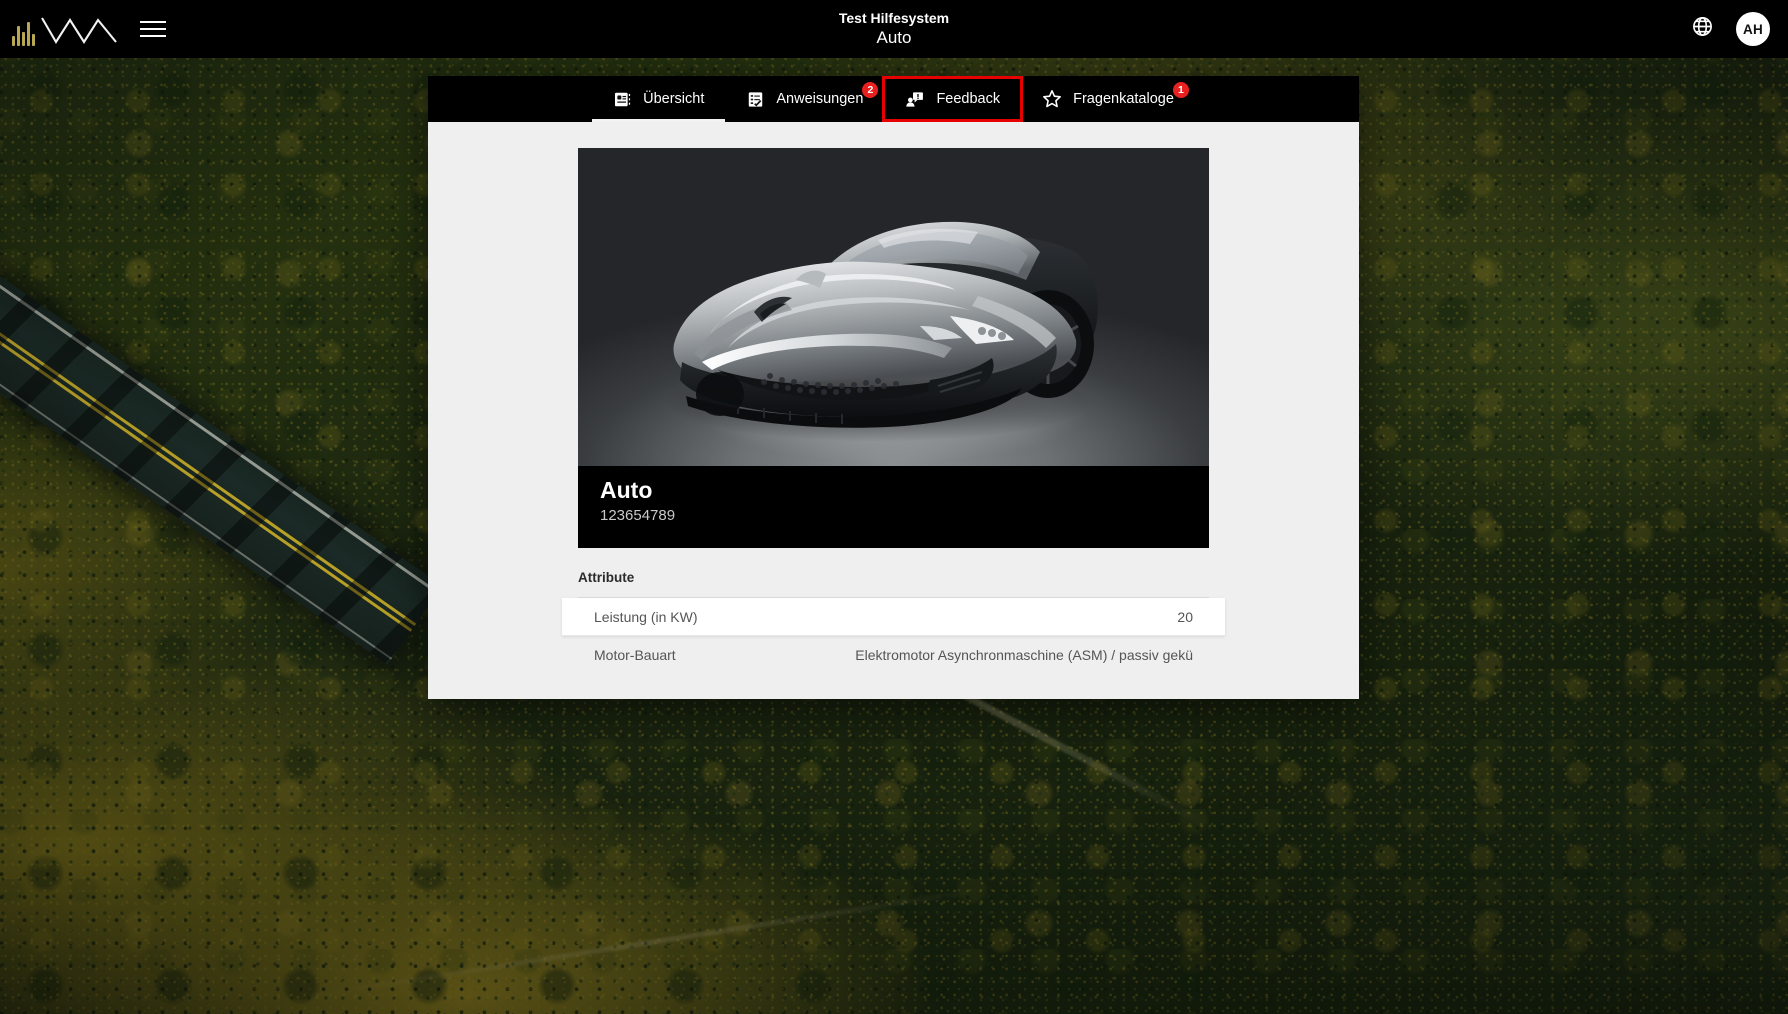 Image resolution: width=1788 pixels, height=1014 pixels. Describe the element at coordinates (756, 99) in the screenshot. I see `checklist-icon` at that location.